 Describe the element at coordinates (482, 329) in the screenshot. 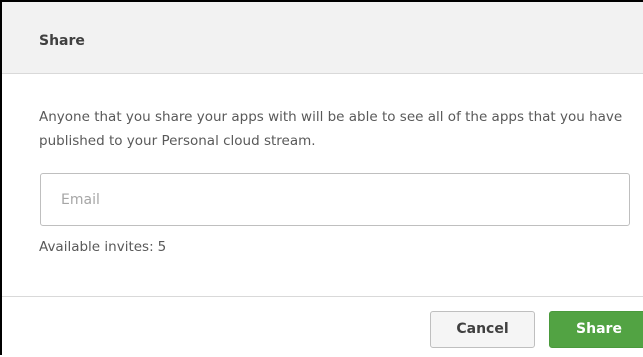

I see `cancel-button: Cancel` at that location.